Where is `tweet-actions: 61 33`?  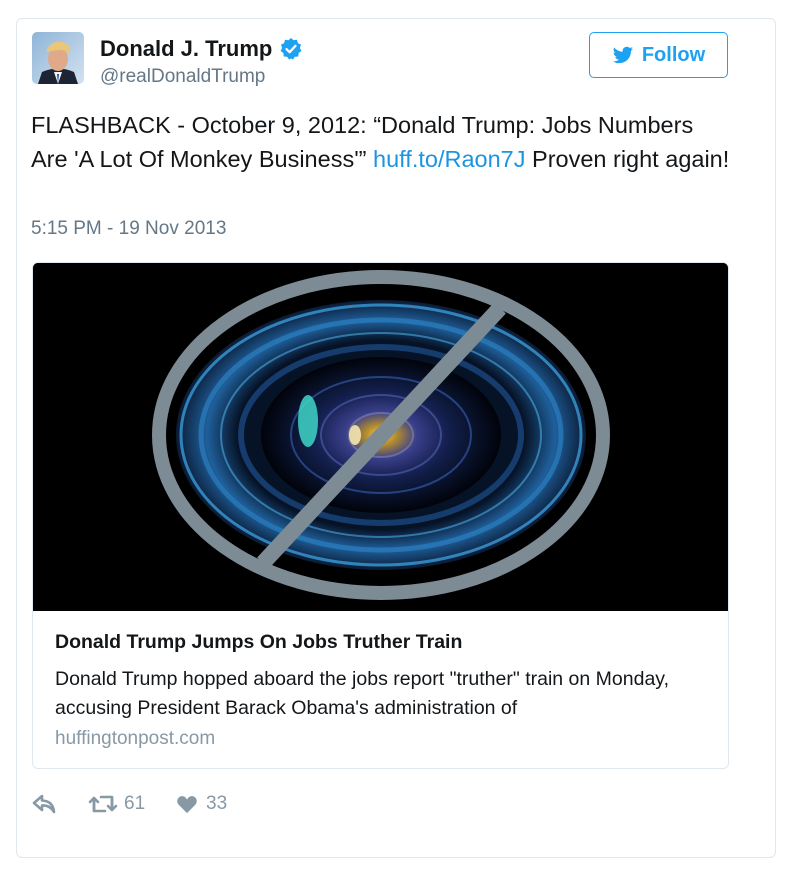 tweet-actions: 61 33 is located at coordinates (129, 804).